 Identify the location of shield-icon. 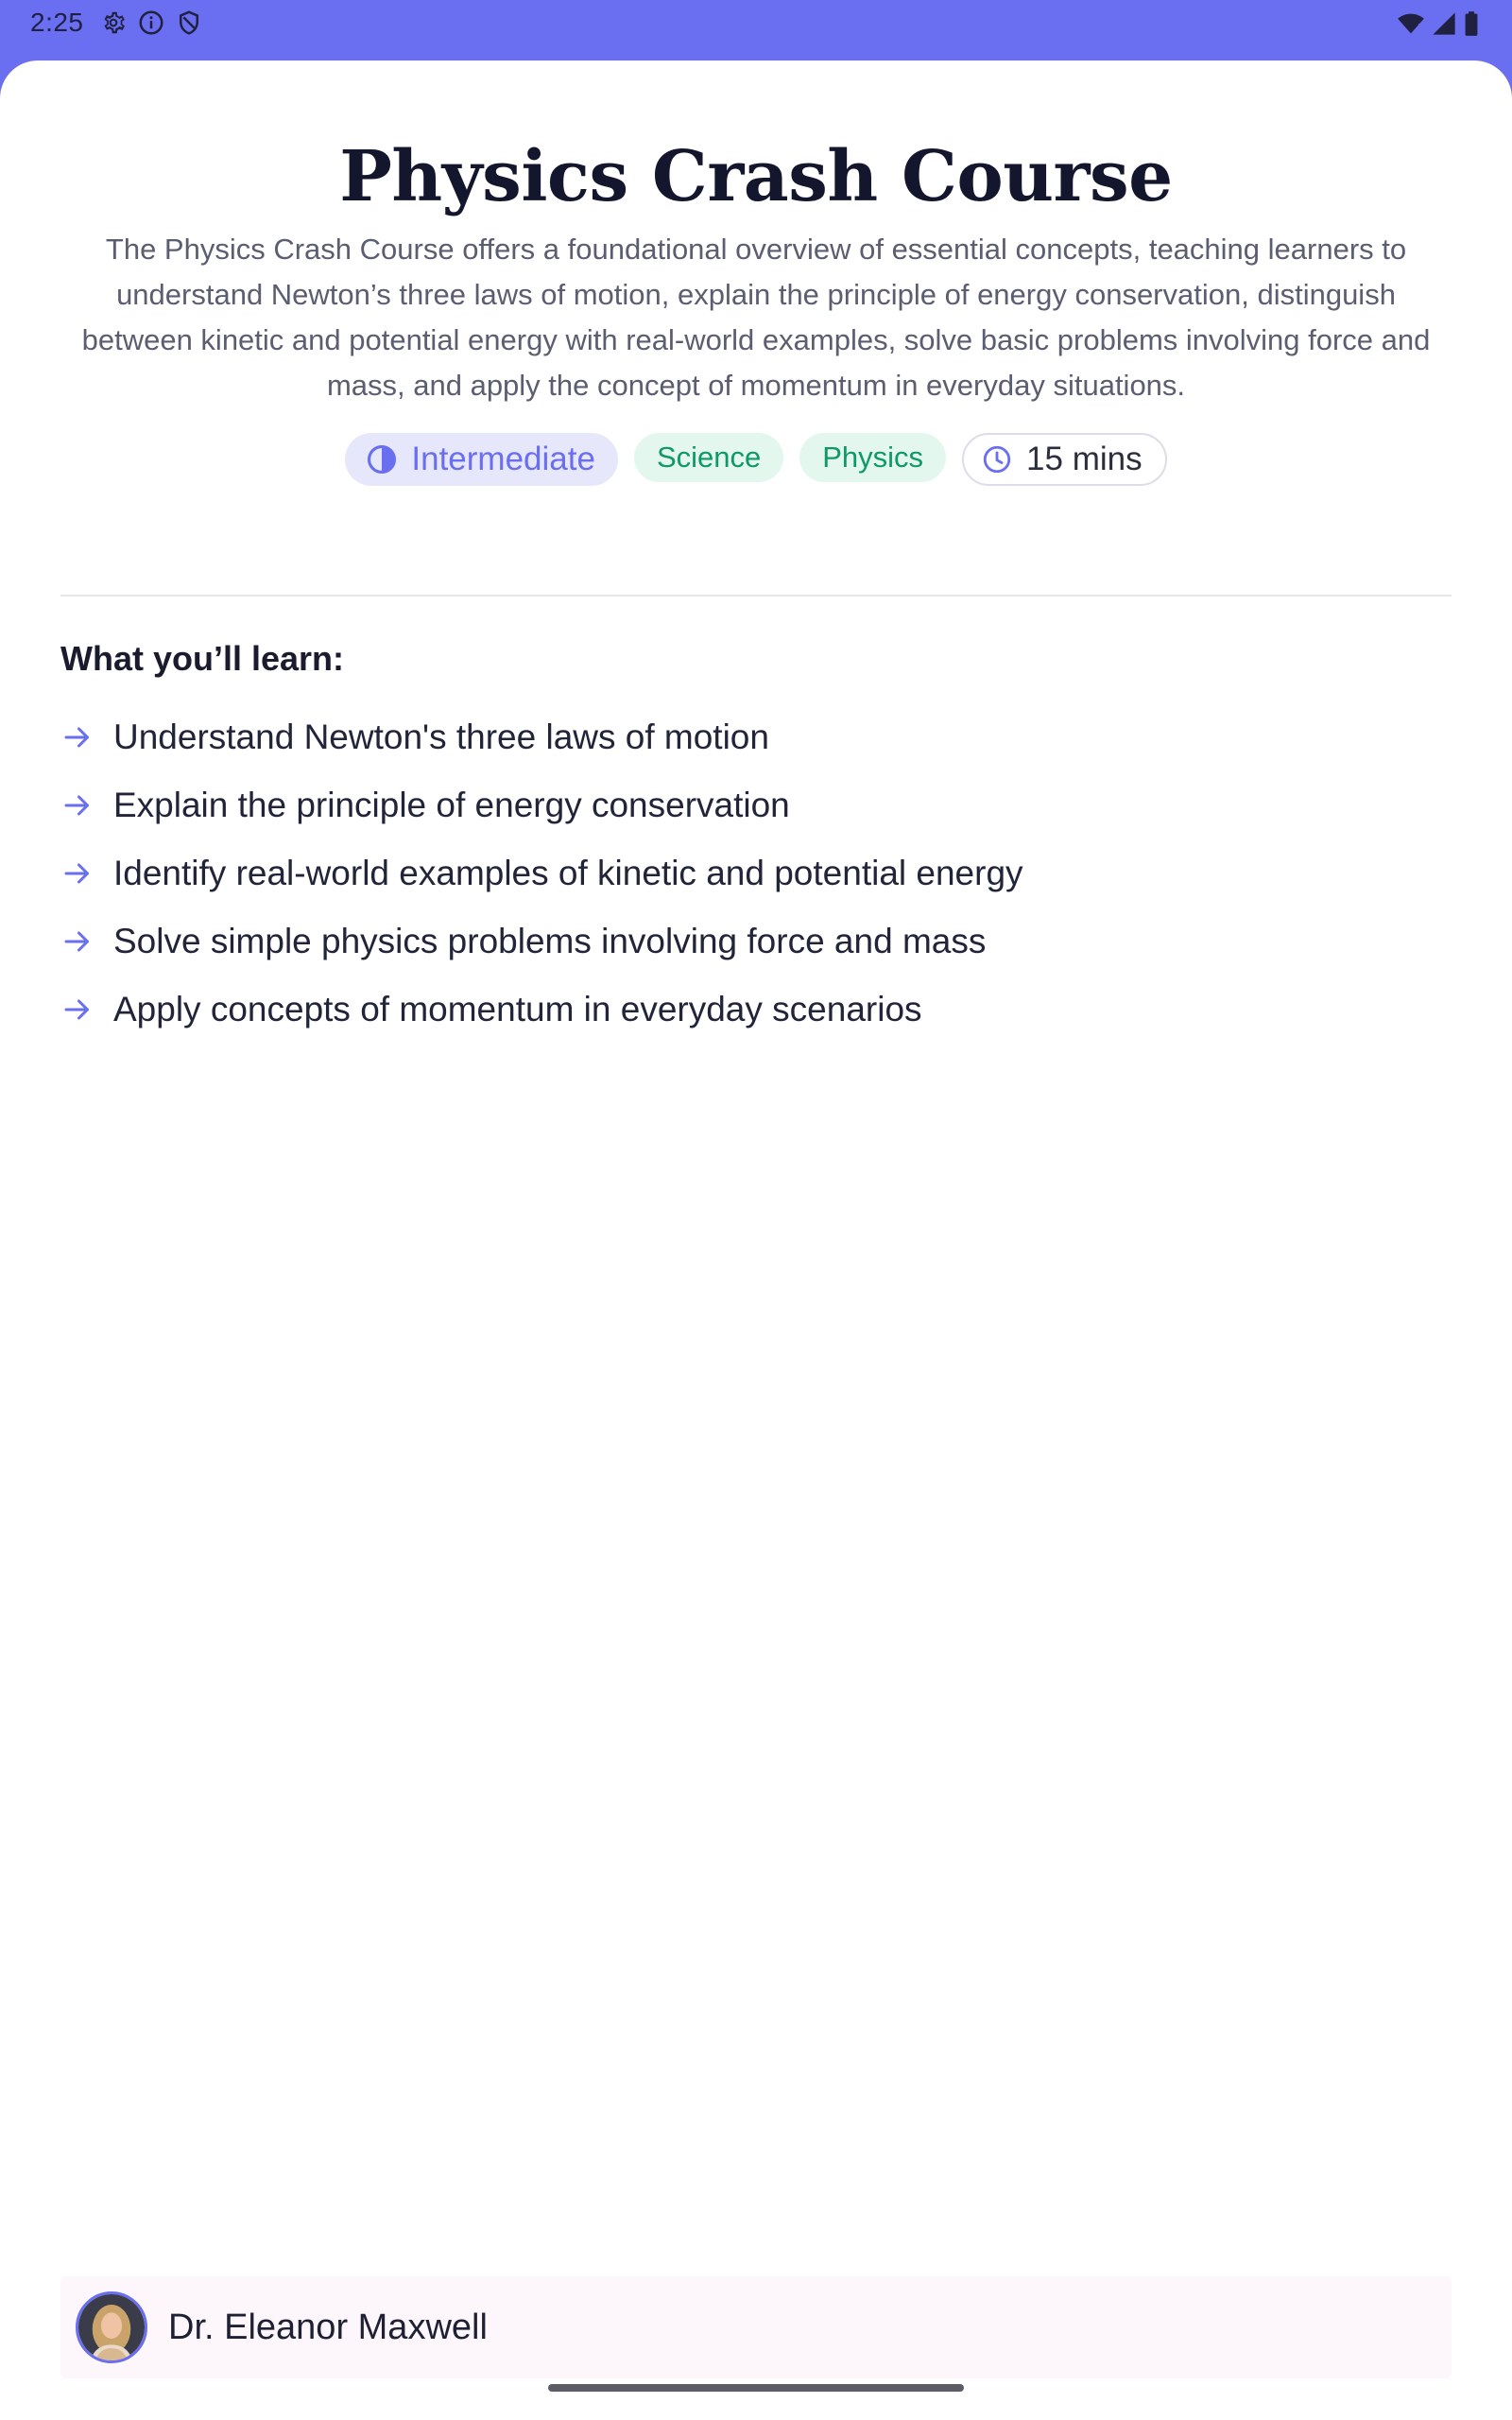
(188, 22).